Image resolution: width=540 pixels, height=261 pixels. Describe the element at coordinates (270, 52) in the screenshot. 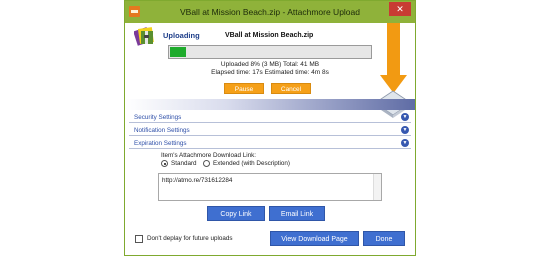

I see `upload-progress-bar` at that location.